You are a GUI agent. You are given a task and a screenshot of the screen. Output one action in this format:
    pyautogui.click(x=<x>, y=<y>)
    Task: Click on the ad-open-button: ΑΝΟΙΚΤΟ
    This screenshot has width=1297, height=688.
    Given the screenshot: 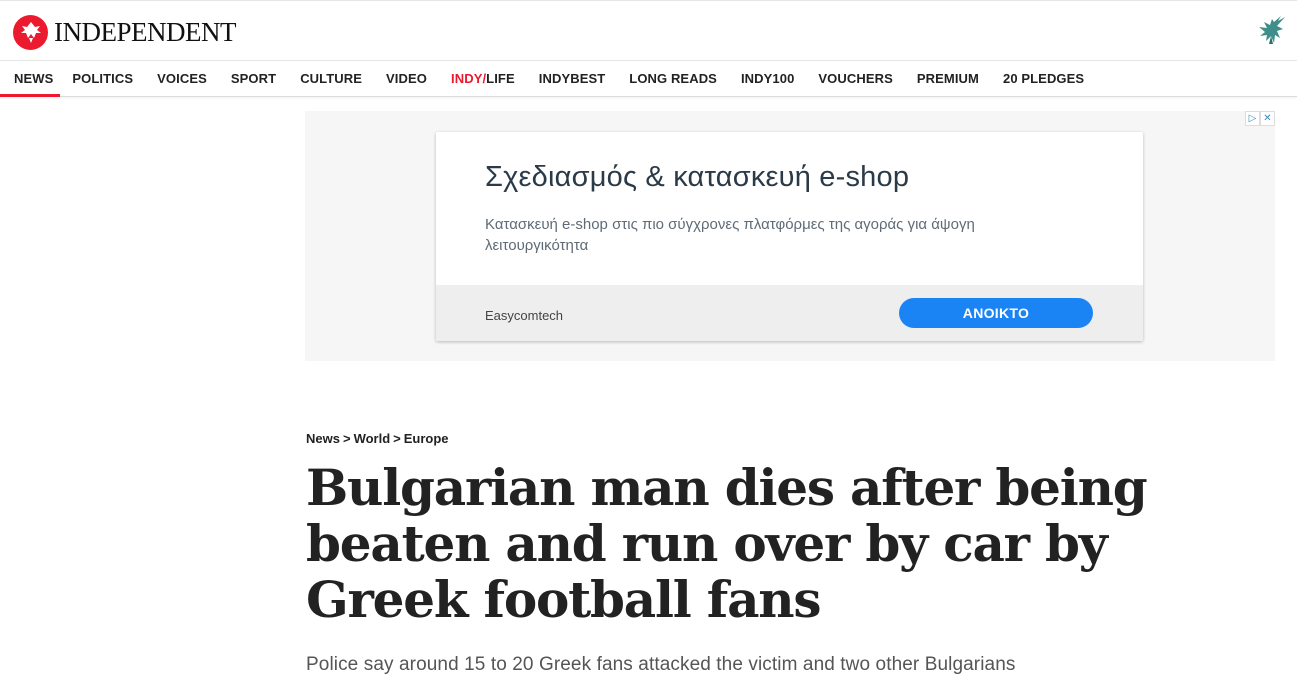 What is the action you would take?
    pyautogui.click(x=996, y=313)
    